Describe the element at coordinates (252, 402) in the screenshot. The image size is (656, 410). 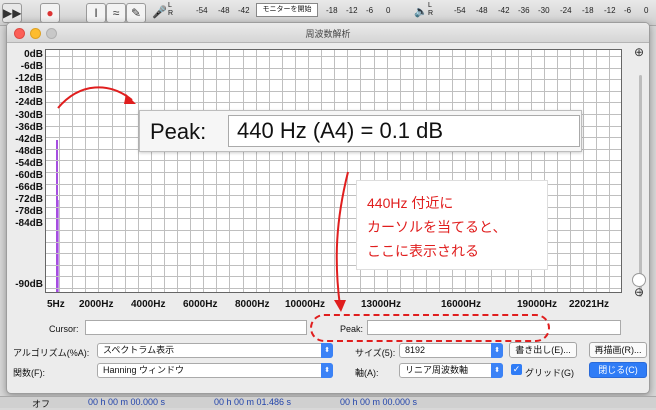
I see `time-end-field: 00 h 00 m 01.486 s` at that location.